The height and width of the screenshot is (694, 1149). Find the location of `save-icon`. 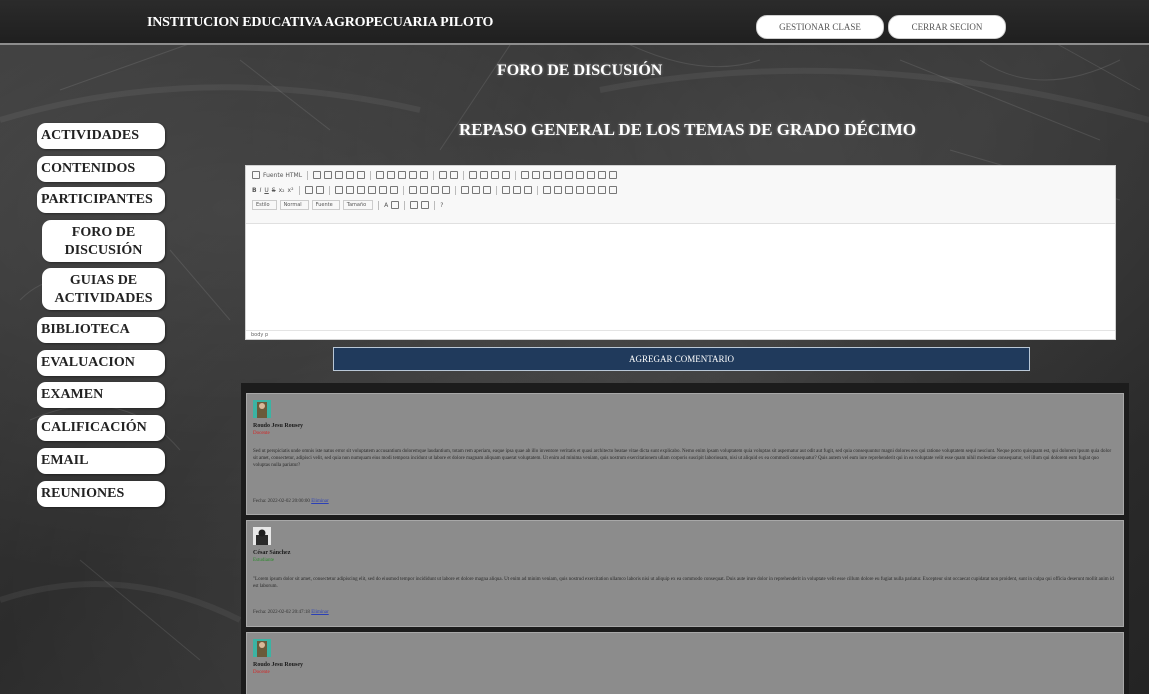

save-icon is located at coordinates (317, 175).